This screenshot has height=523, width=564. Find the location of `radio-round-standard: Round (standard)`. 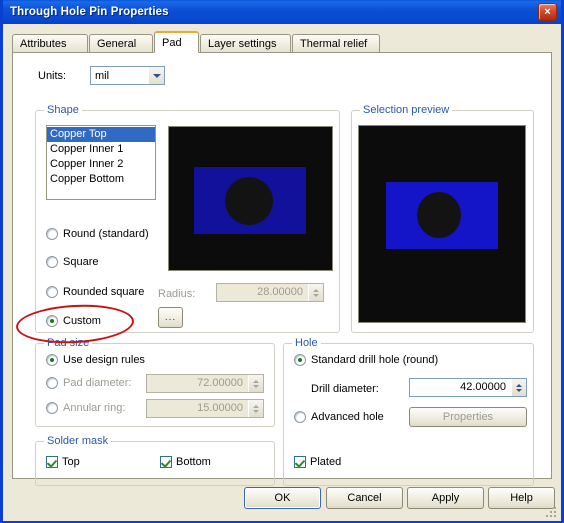

radio-round-standard: Round (standard) is located at coordinates (97, 234).